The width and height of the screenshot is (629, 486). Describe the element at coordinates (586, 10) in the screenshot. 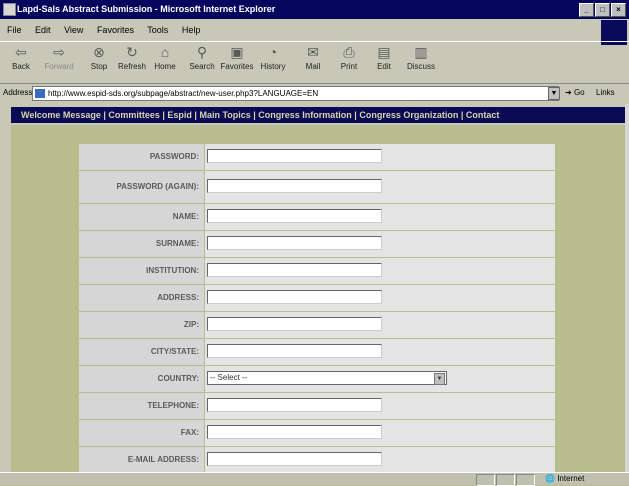

I see `minimize-button: _` at that location.